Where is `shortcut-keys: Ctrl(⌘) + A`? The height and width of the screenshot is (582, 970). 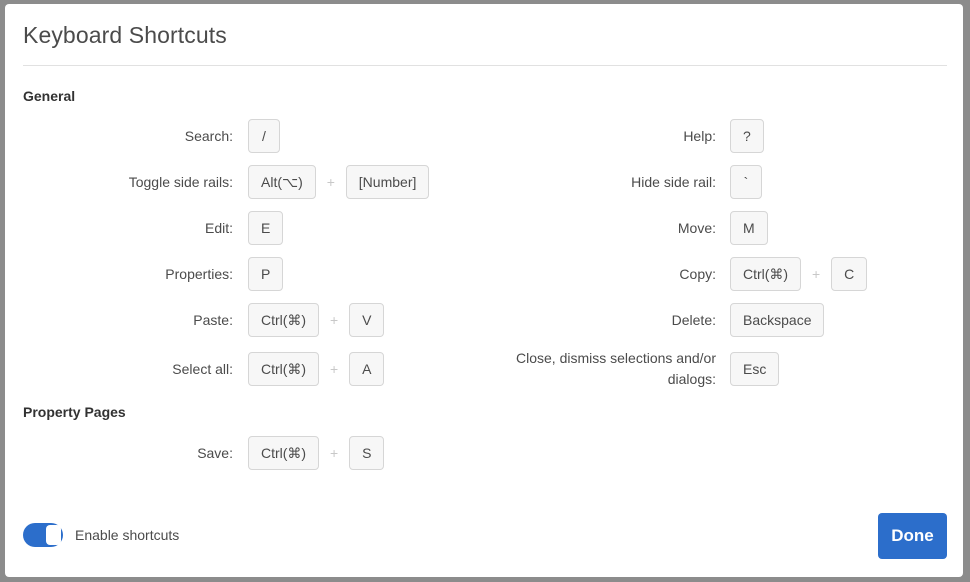
shortcut-keys: Ctrl(⌘) + A is located at coordinates (316, 369).